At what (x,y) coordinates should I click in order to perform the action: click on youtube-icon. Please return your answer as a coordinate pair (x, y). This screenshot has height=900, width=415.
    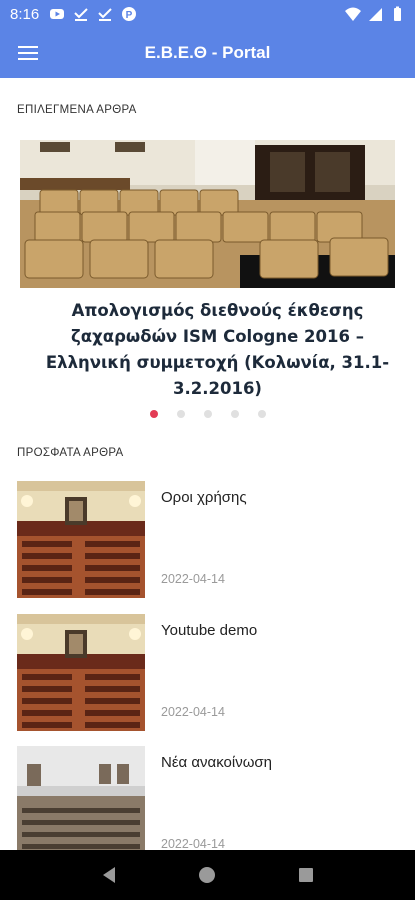
    Looking at the image, I should click on (57, 14).